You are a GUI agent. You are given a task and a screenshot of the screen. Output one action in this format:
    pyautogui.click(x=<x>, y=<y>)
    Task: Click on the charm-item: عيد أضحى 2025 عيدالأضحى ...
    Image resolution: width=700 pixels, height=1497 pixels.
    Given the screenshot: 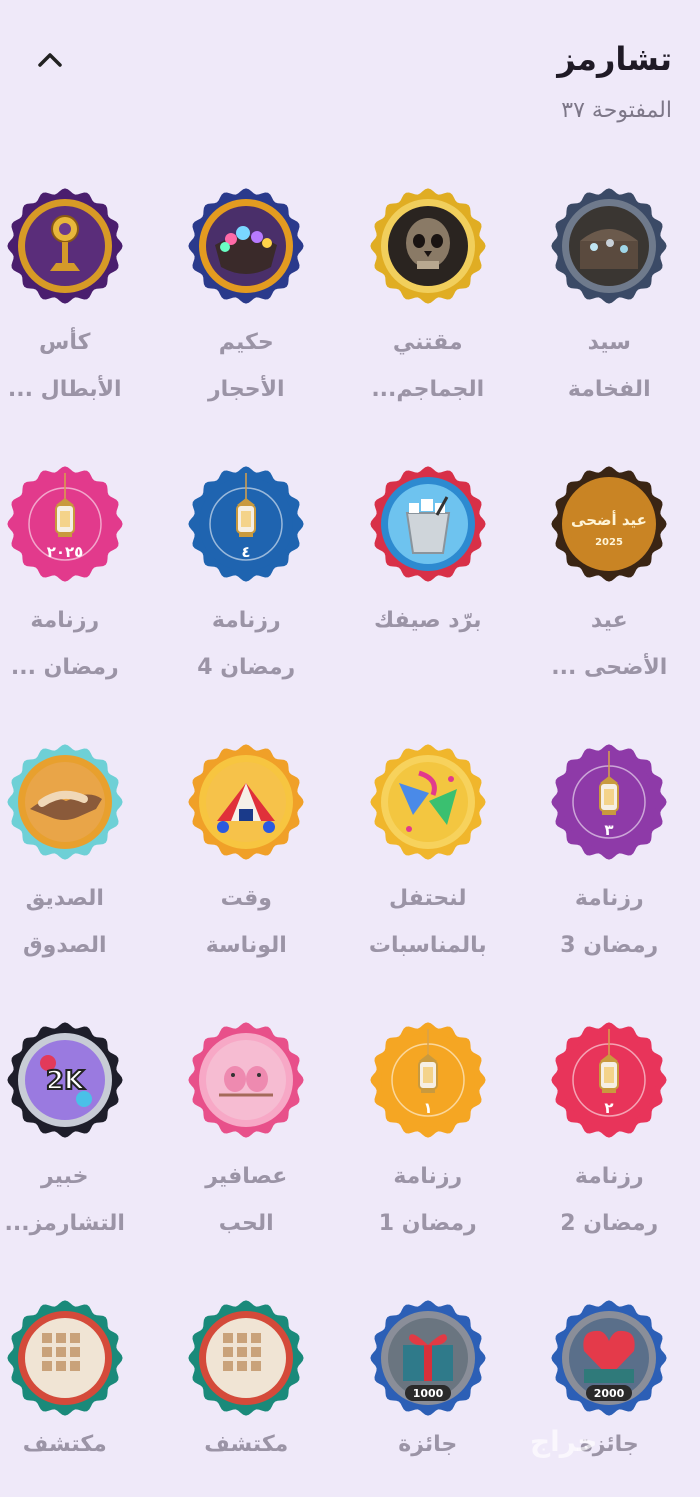 What is the action you would take?
    pyautogui.click(x=609, y=602)
    